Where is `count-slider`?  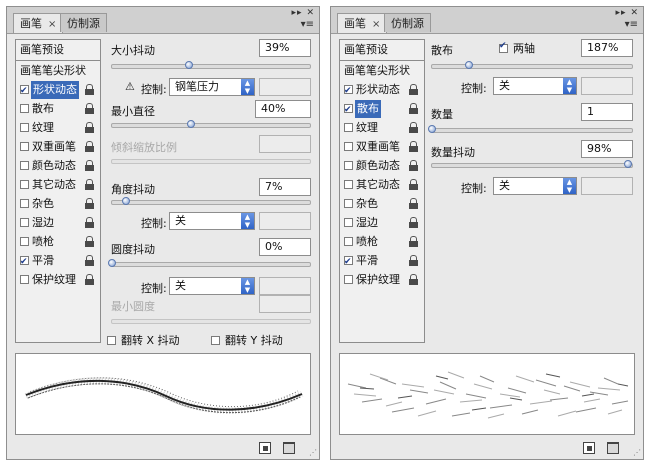 count-slider is located at coordinates (530, 129).